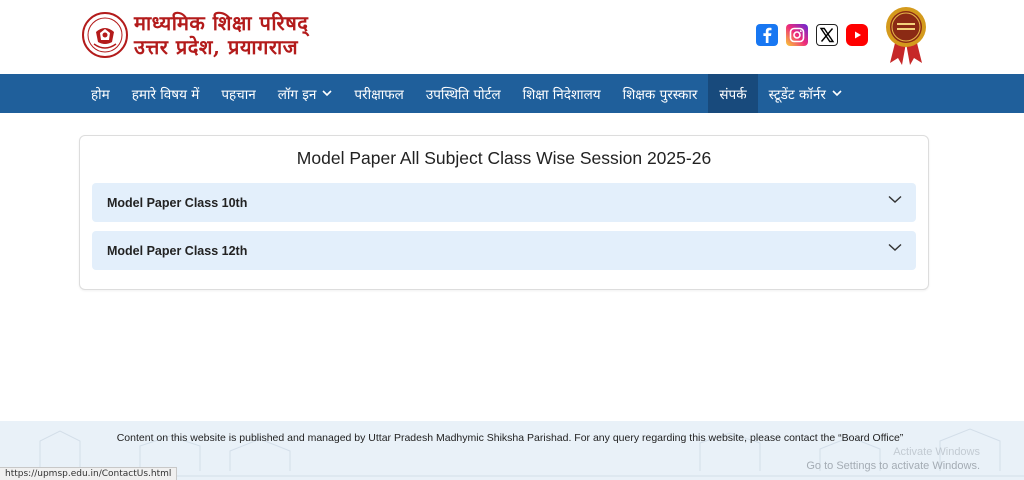  Describe the element at coordinates (893, 466) in the screenshot. I see `watermark-line-2: Go to Settings to activate Windows.` at that location.